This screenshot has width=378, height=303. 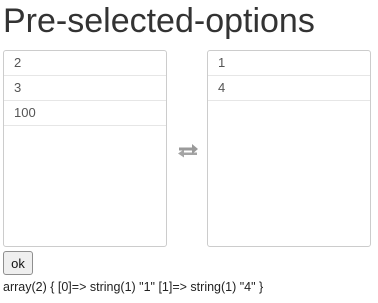 I want to click on page-title: Pre-selected-options, so click(x=159, y=21).